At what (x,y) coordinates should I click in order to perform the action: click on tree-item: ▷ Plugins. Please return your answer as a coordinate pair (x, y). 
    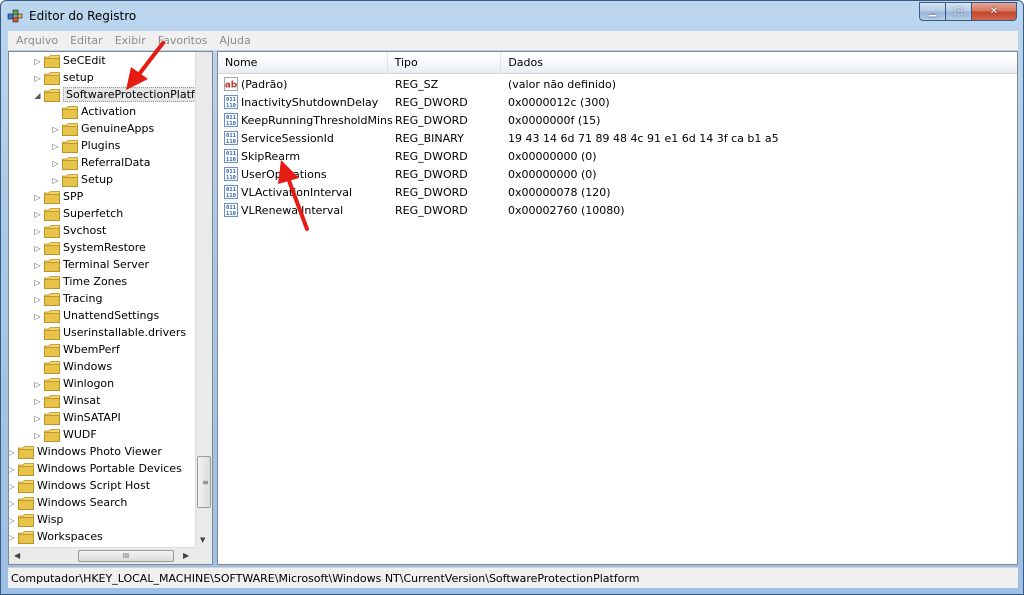
    Looking at the image, I should click on (104, 146).